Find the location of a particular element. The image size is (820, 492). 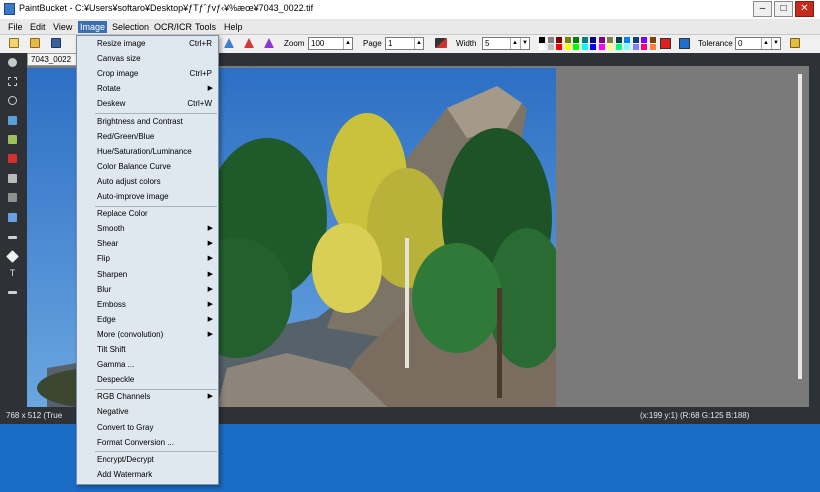

image-menu-item-negative: Negative is located at coordinates (147, 412).